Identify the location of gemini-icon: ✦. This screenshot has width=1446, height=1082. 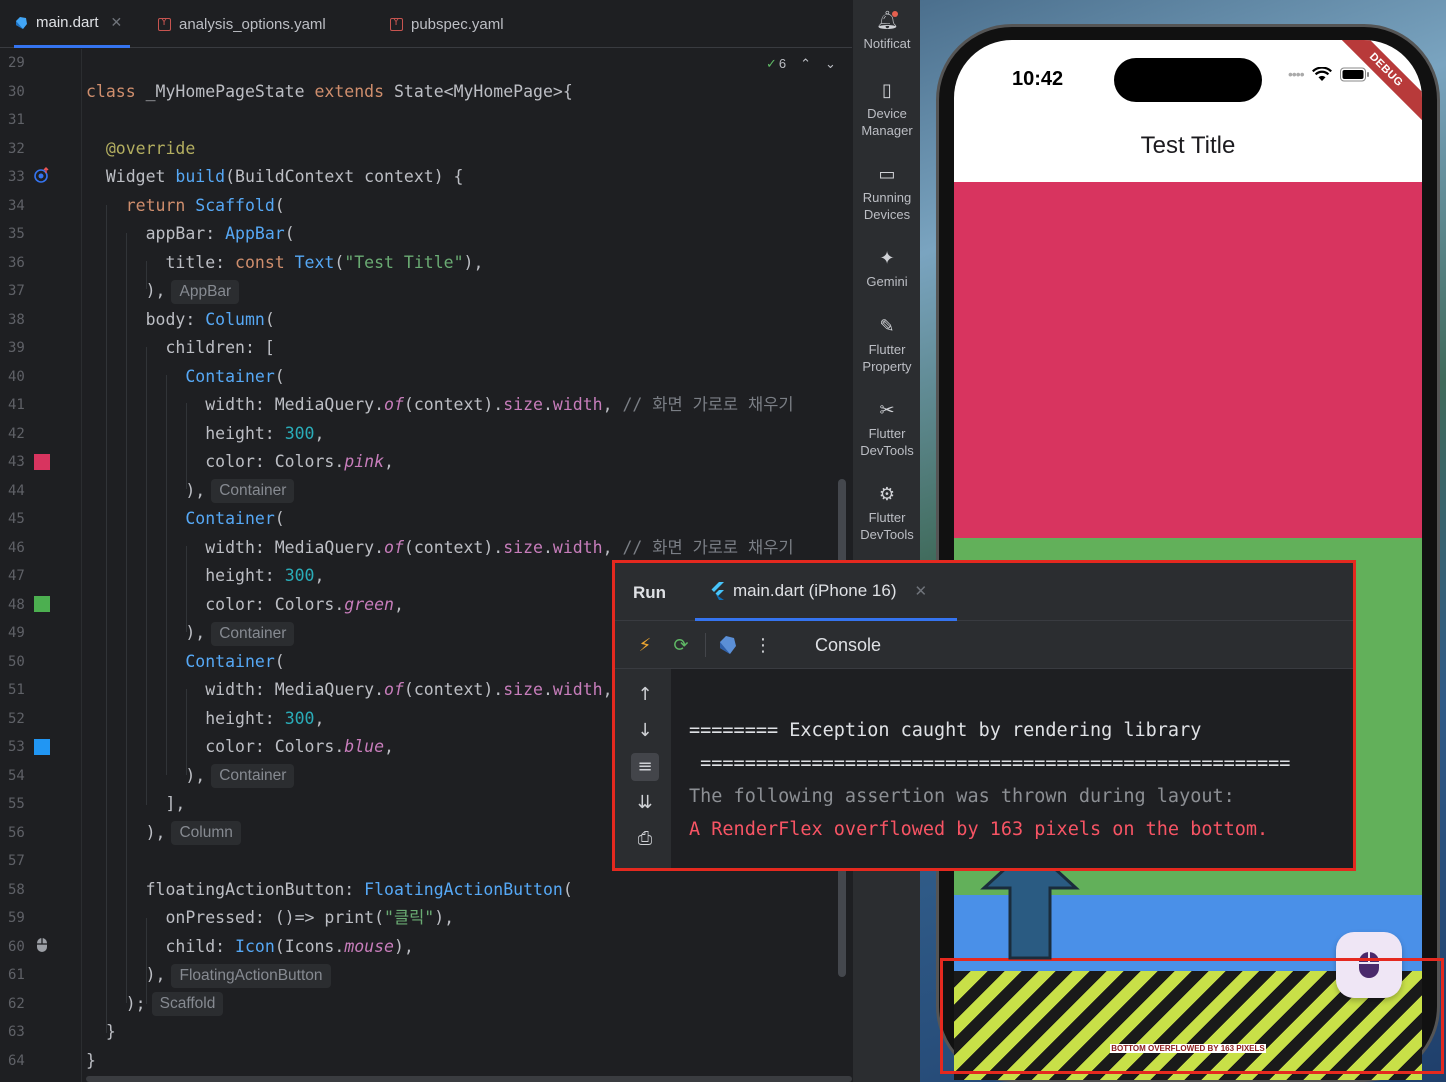
(887, 258).